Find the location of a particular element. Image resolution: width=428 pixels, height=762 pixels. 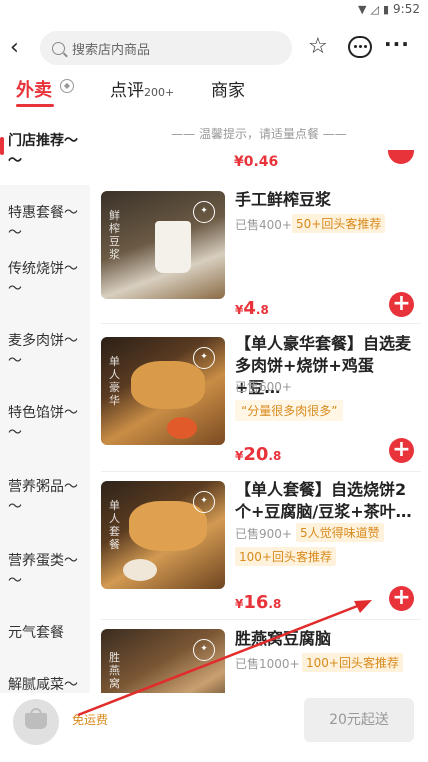

price-integer: 20 is located at coordinates (256, 454).